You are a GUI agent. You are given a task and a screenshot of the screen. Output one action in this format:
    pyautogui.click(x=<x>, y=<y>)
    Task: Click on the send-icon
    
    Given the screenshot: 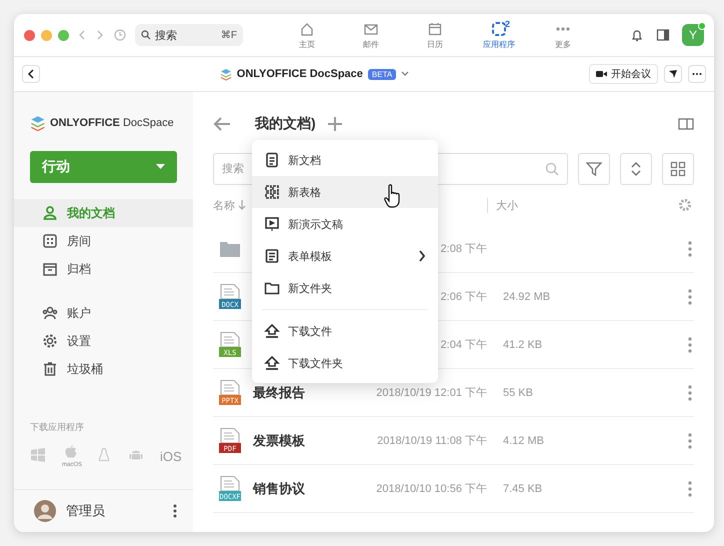 What is the action you would take?
    pyautogui.click(x=673, y=74)
    